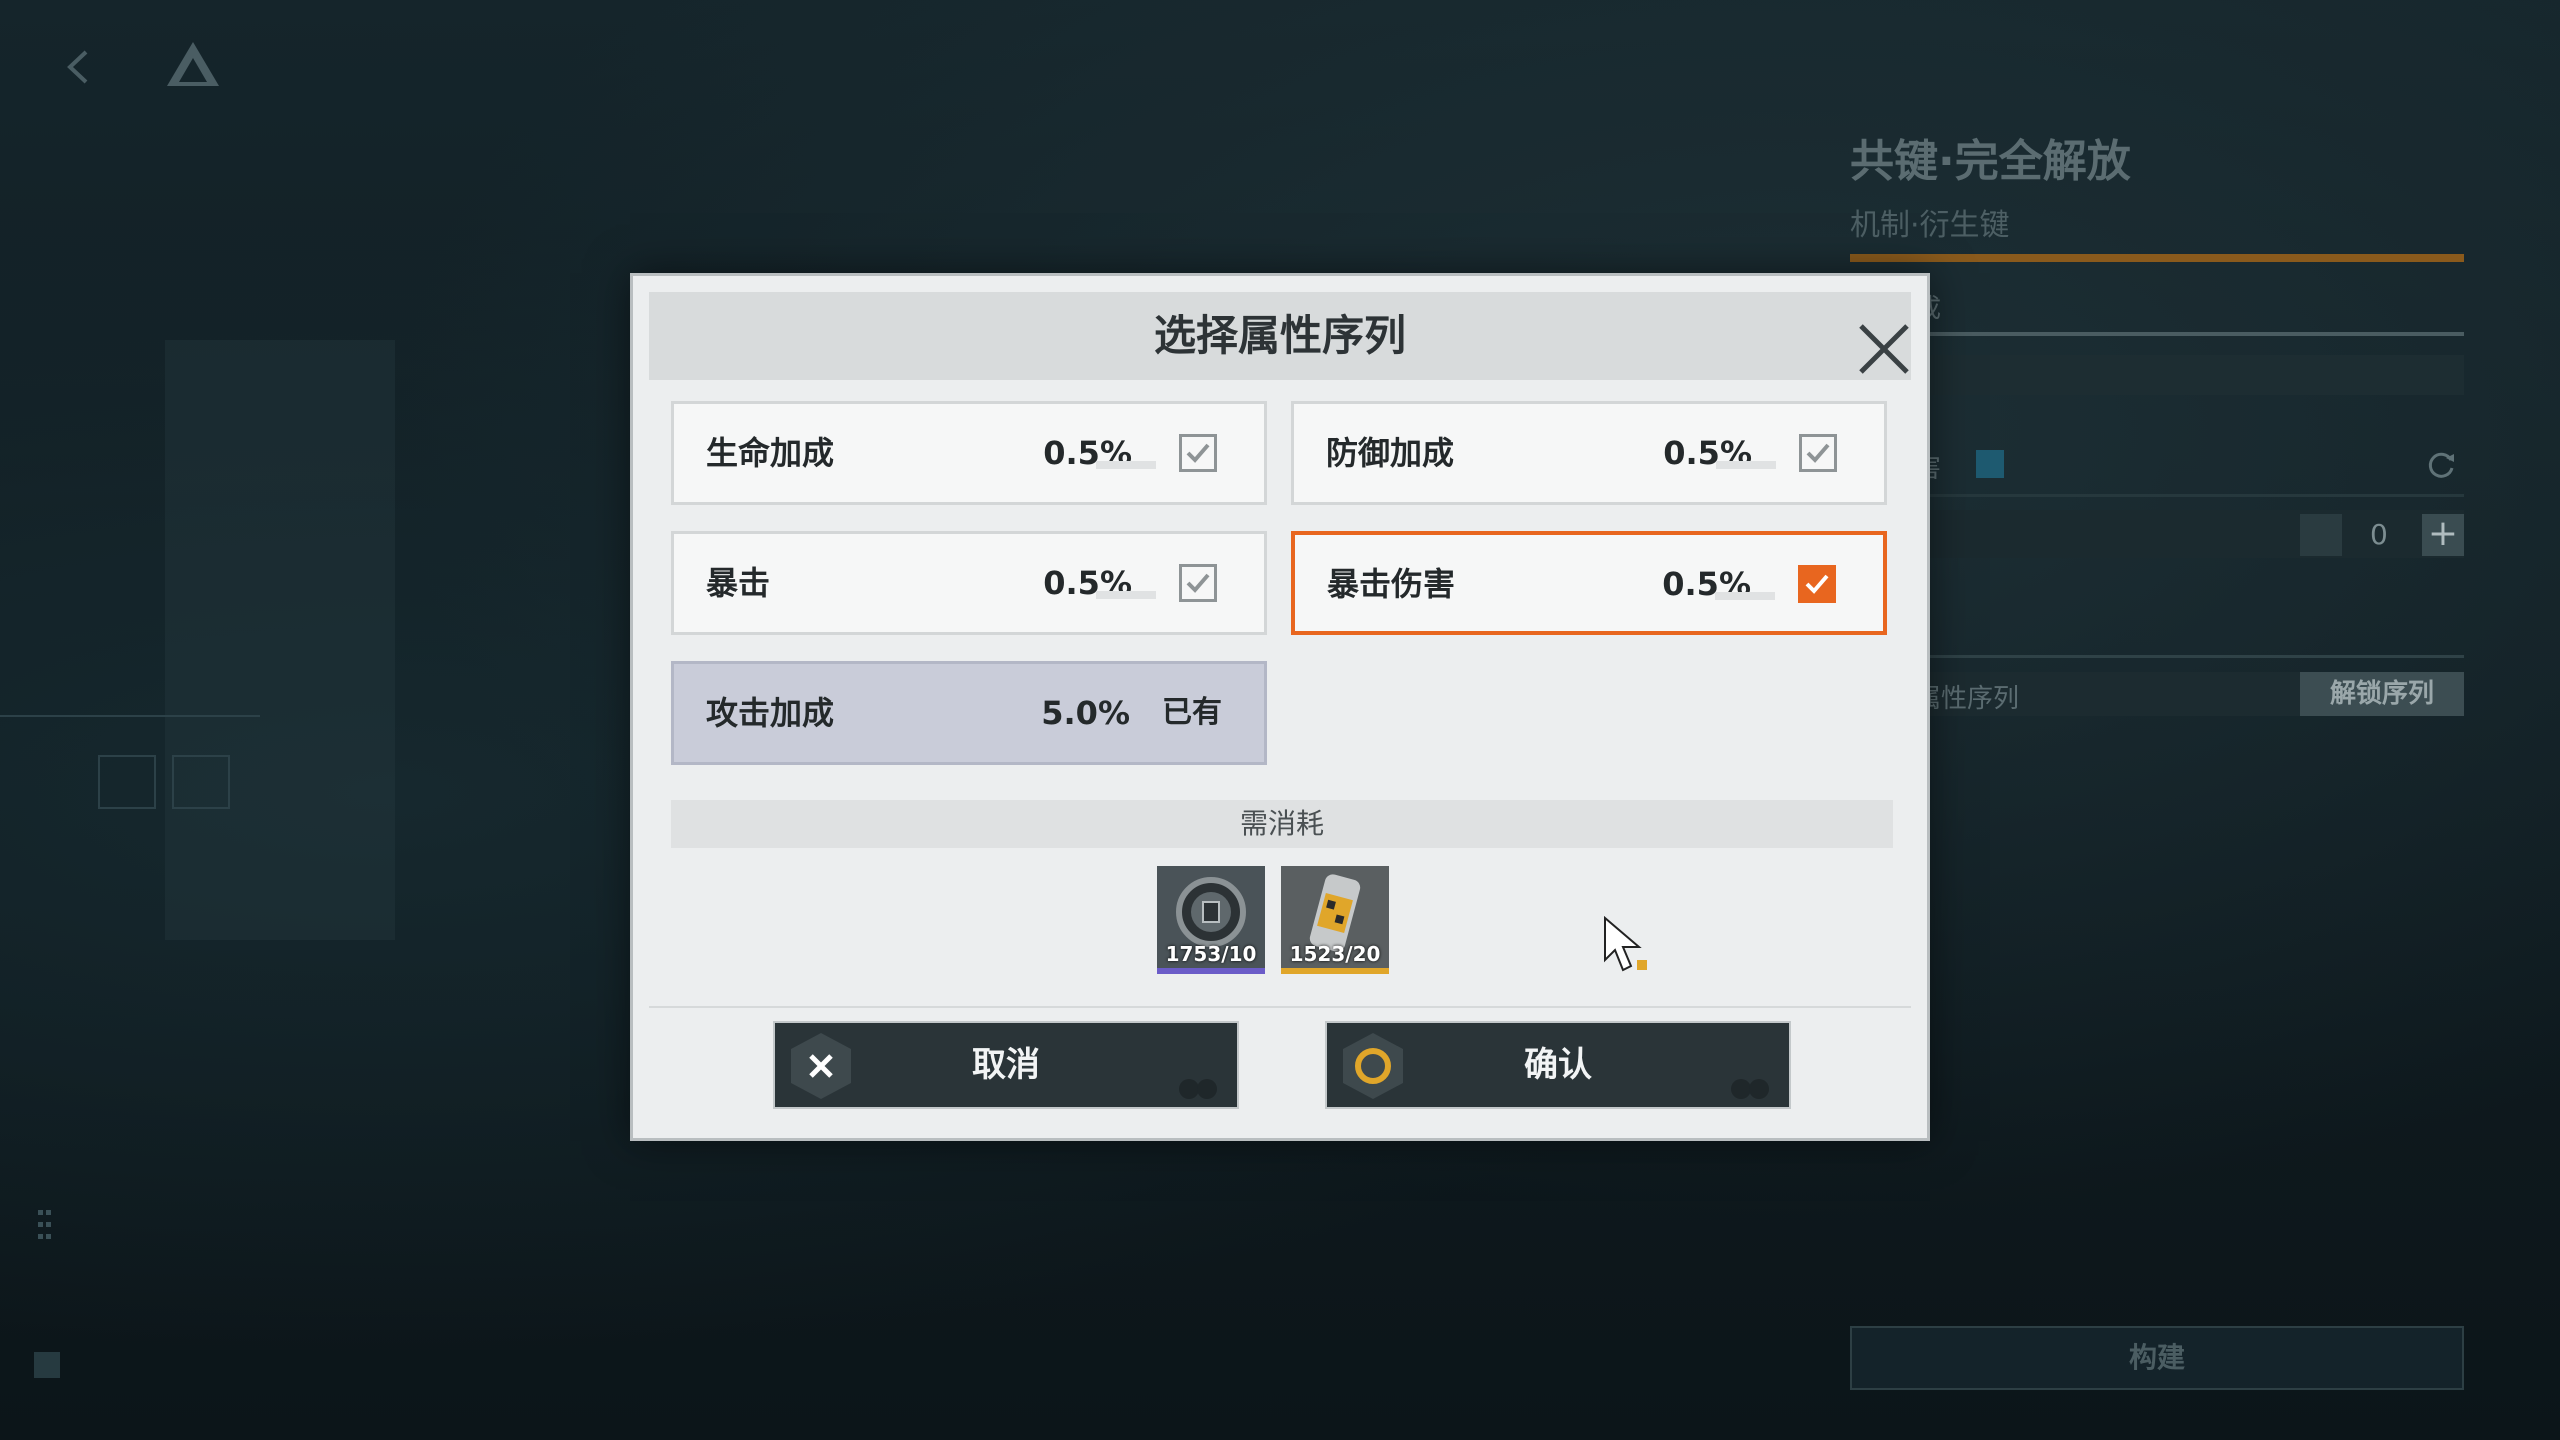 The height and width of the screenshot is (1440, 2560). I want to click on stepper-value: 0, so click(2379, 534).